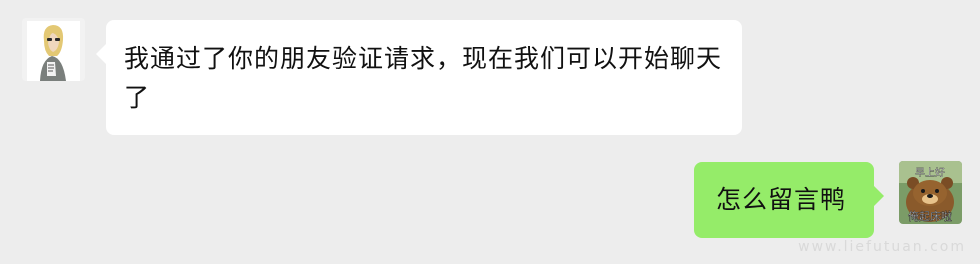 Image resolution: width=980 pixels, height=264 pixels. Describe the element at coordinates (882, 247) in the screenshot. I see `site-watermark: www.liefutuan.com` at that location.